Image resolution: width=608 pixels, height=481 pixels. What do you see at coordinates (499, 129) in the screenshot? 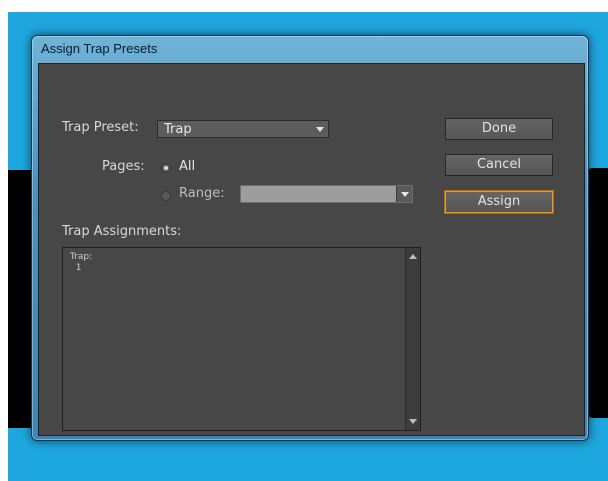
I see `done-button: Done` at bounding box center [499, 129].